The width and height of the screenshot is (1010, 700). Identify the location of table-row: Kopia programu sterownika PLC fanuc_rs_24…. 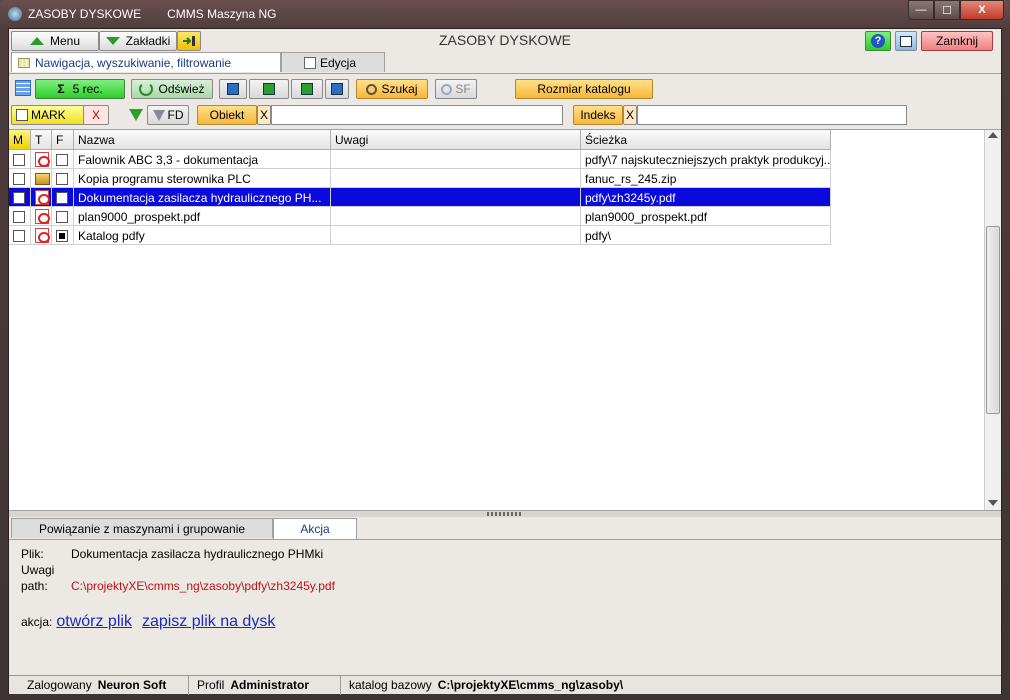
(420, 178).